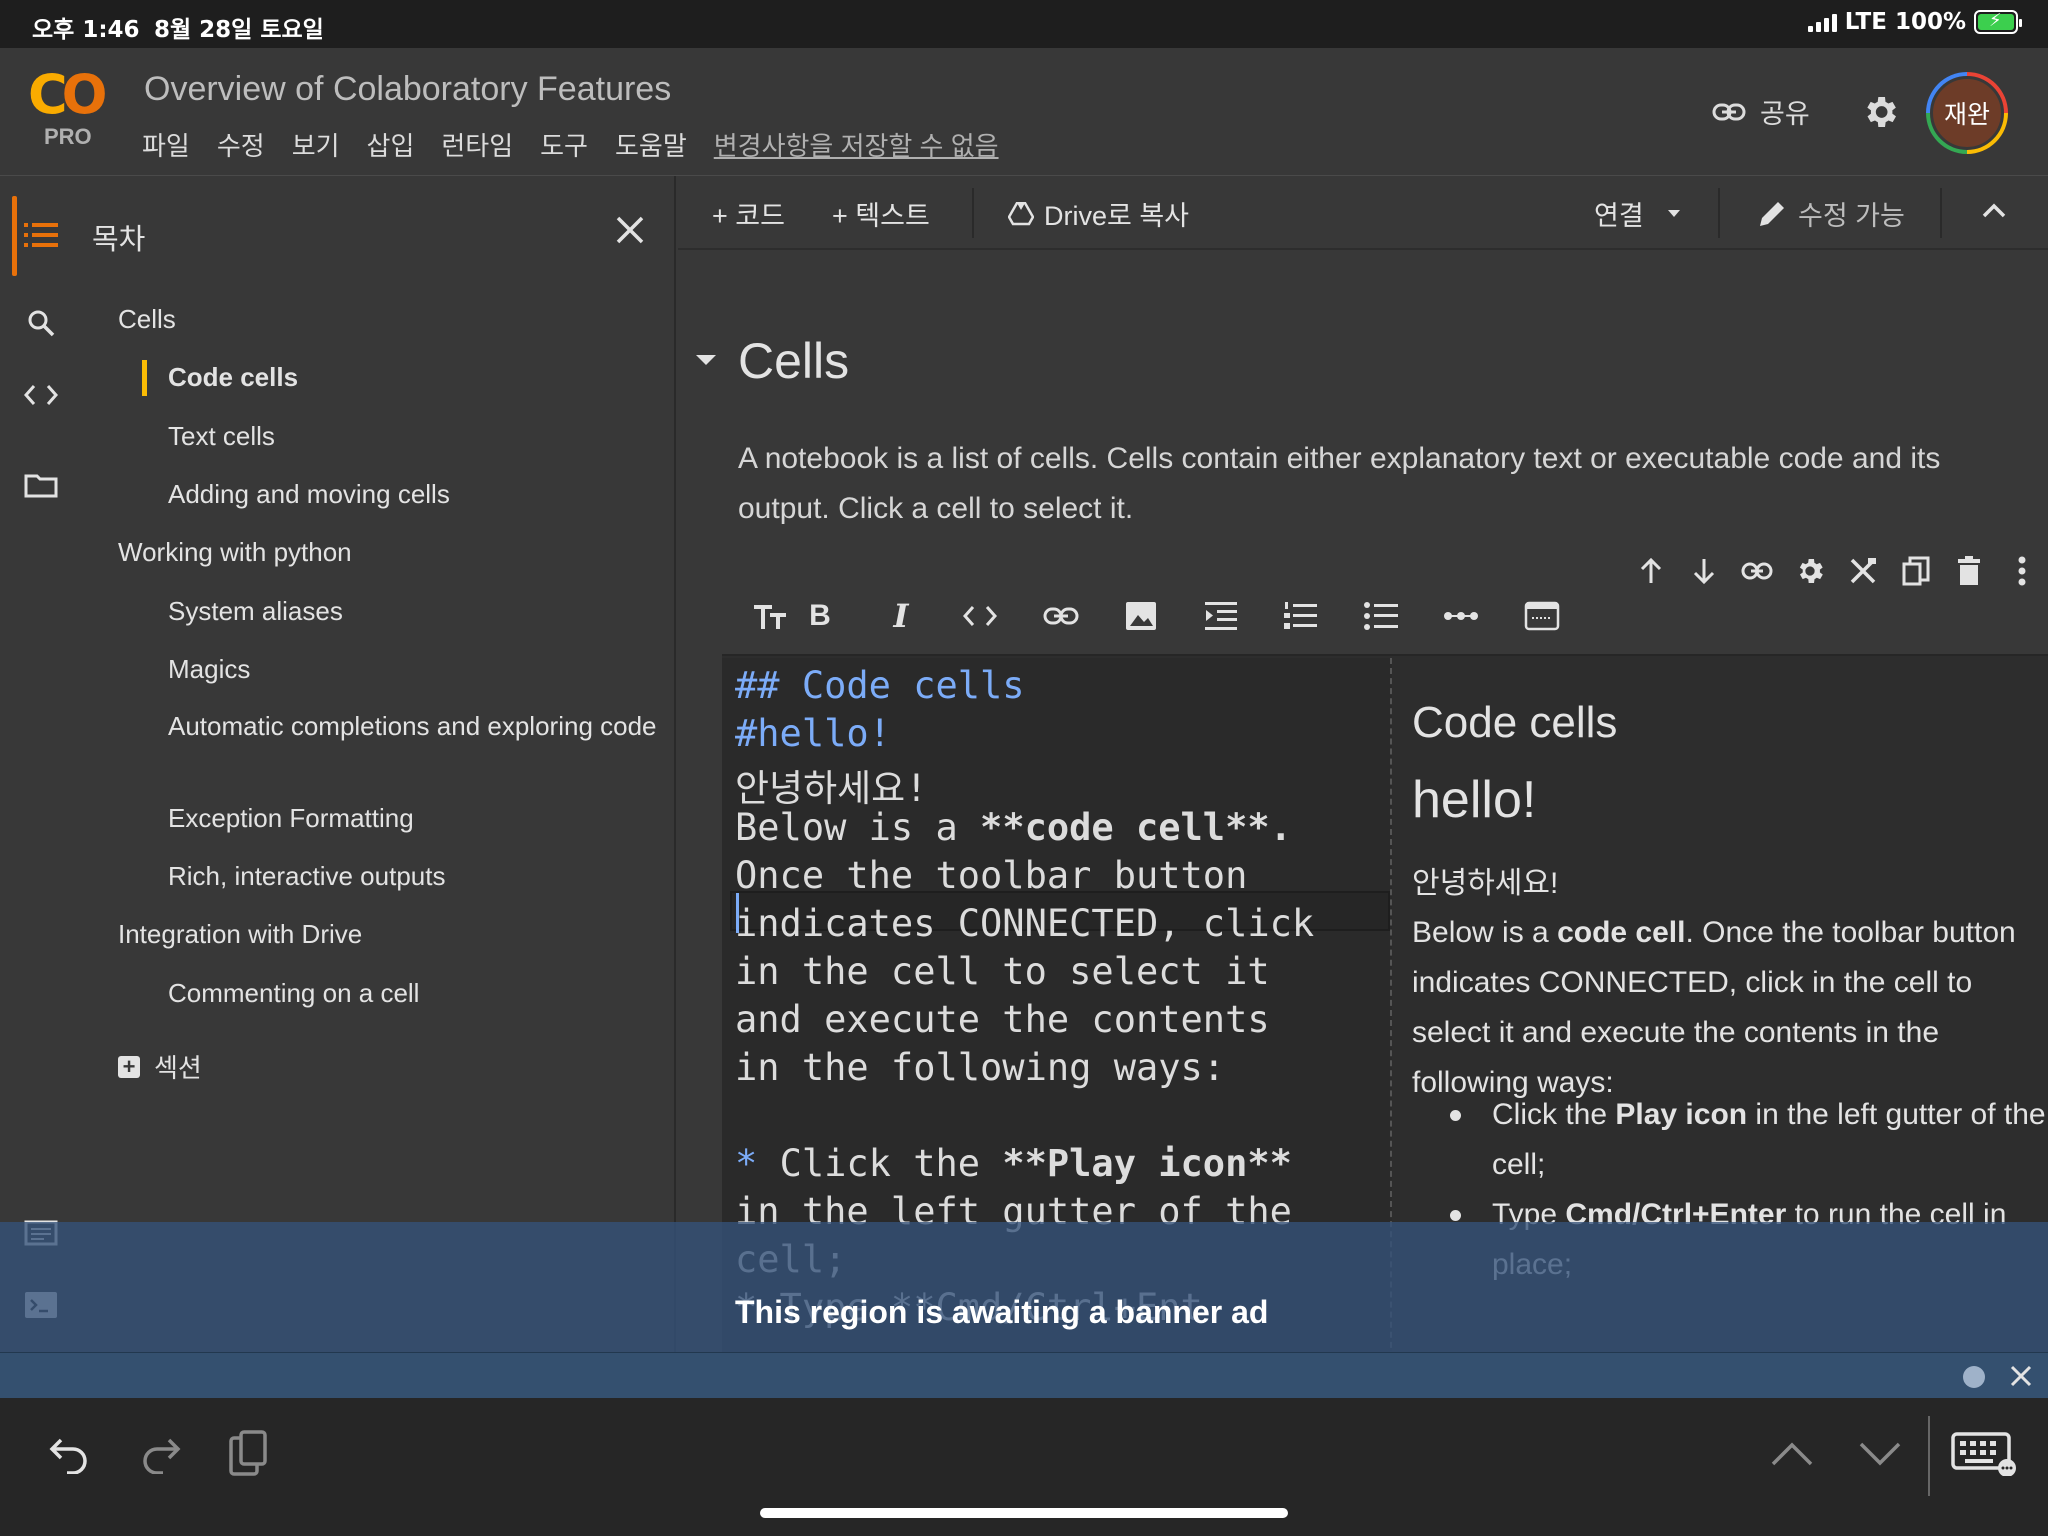  Describe the element at coordinates (306, 876) in the screenshot. I see `toc-item-rich-outputs: Rich, interactive outputs` at that location.